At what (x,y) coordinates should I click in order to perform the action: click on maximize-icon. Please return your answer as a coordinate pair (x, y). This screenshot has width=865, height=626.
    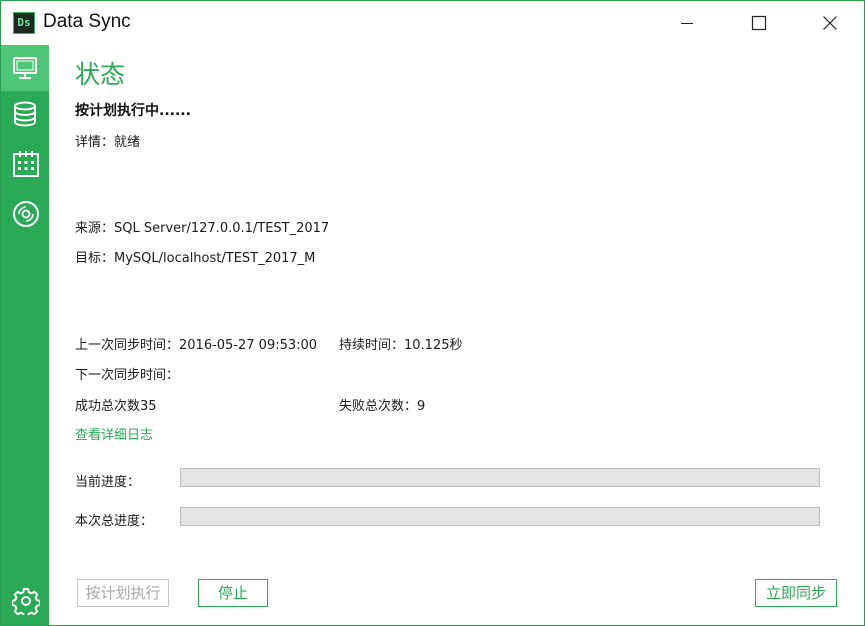
    Looking at the image, I should click on (759, 23).